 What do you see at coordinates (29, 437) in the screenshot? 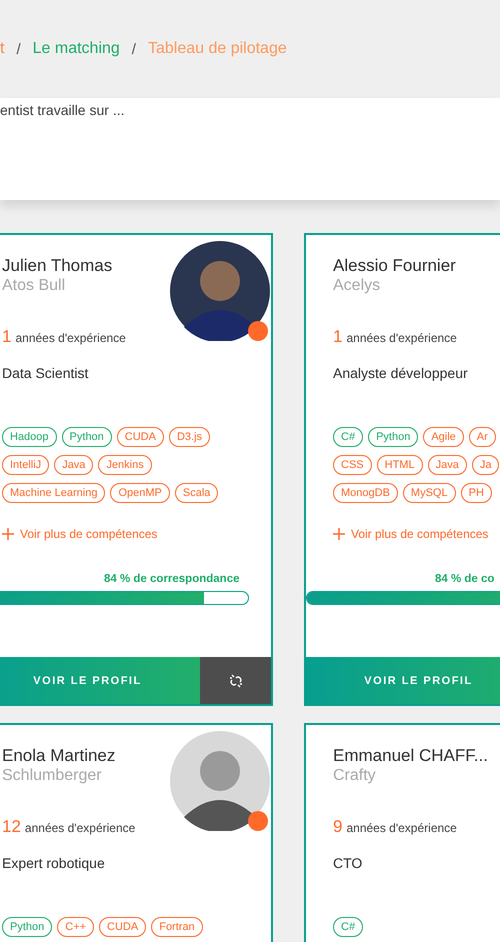
I see `skill-tag: Hadoop` at bounding box center [29, 437].